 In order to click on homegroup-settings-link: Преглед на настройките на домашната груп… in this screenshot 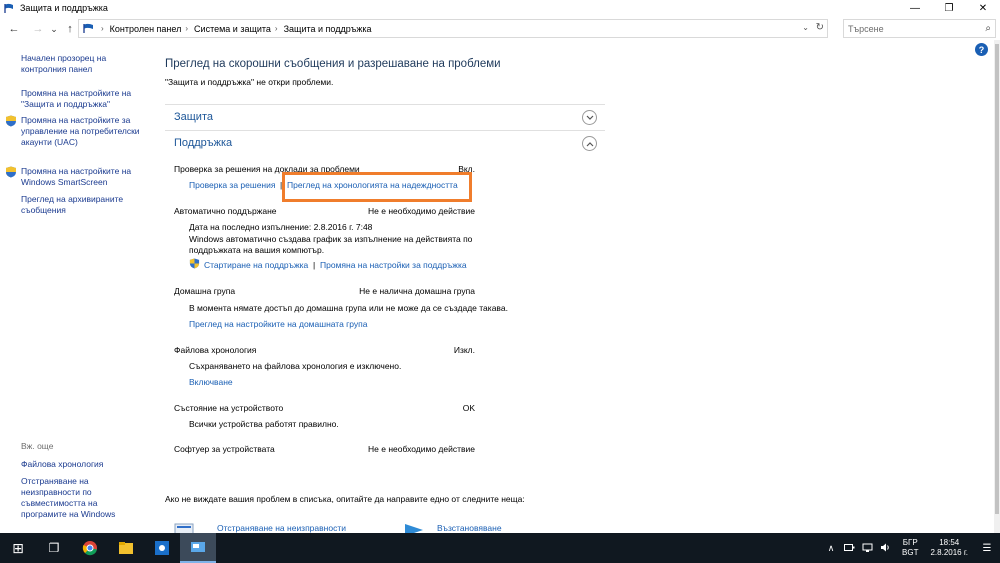, I will do `click(278, 324)`.